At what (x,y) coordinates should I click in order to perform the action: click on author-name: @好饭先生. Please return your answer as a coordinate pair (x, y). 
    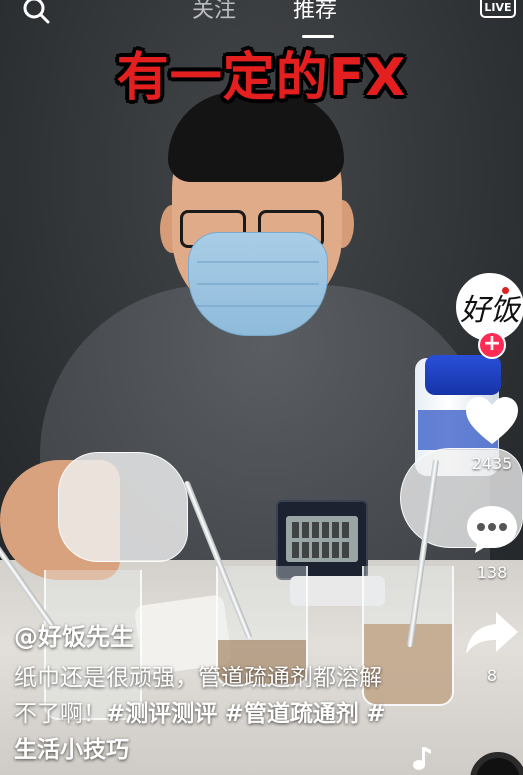
    Looking at the image, I should click on (74, 637).